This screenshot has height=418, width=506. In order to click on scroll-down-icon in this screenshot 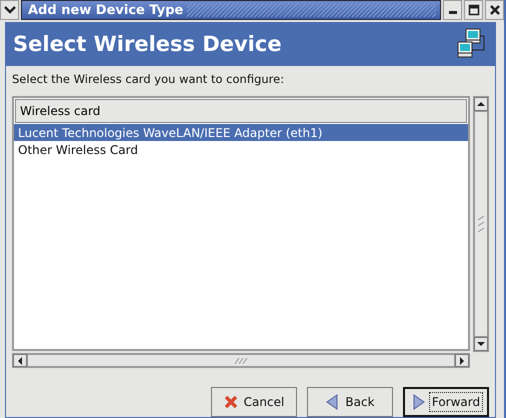, I will do `click(481, 344)`.